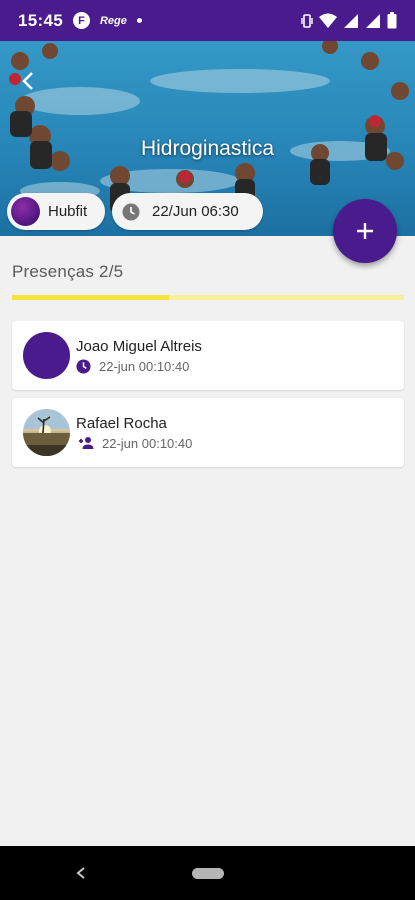 Image resolution: width=415 pixels, height=900 pixels. I want to click on attendee-card: Rafael Rocha 22-jun 00:10:40, so click(208, 432).